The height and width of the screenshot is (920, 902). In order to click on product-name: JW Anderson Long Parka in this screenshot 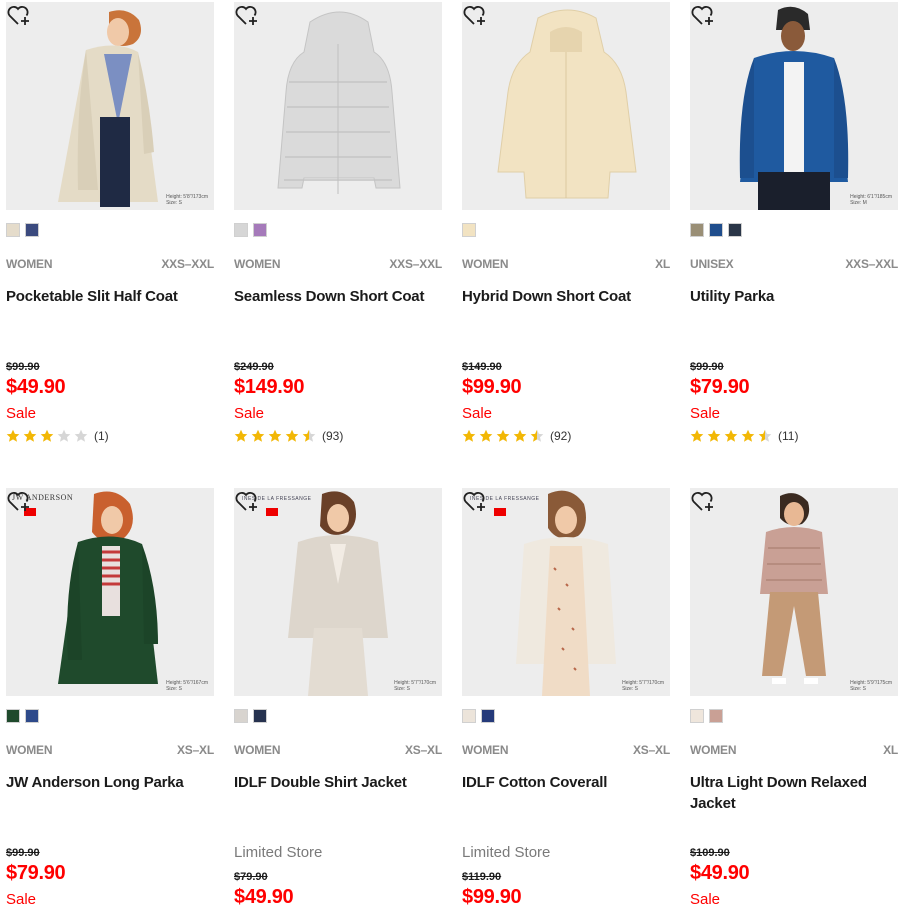, I will do `click(110, 782)`.